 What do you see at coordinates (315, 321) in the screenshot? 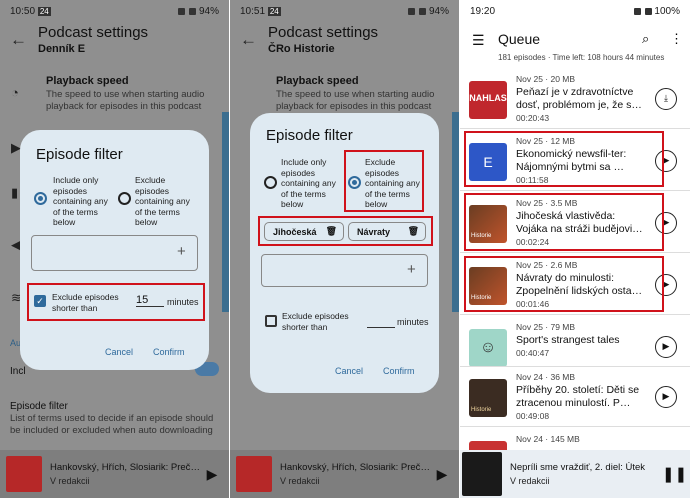
I see `shorter-label: Exclude episodes shorter than` at bounding box center [315, 321].